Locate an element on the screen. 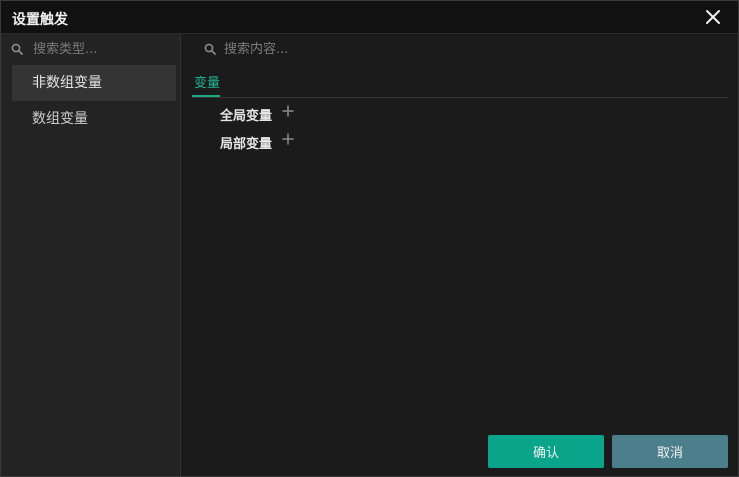 This screenshot has width=739, height=477. sidebar-item-array-variable: 数组变量 is located at coordinates (94, 119).